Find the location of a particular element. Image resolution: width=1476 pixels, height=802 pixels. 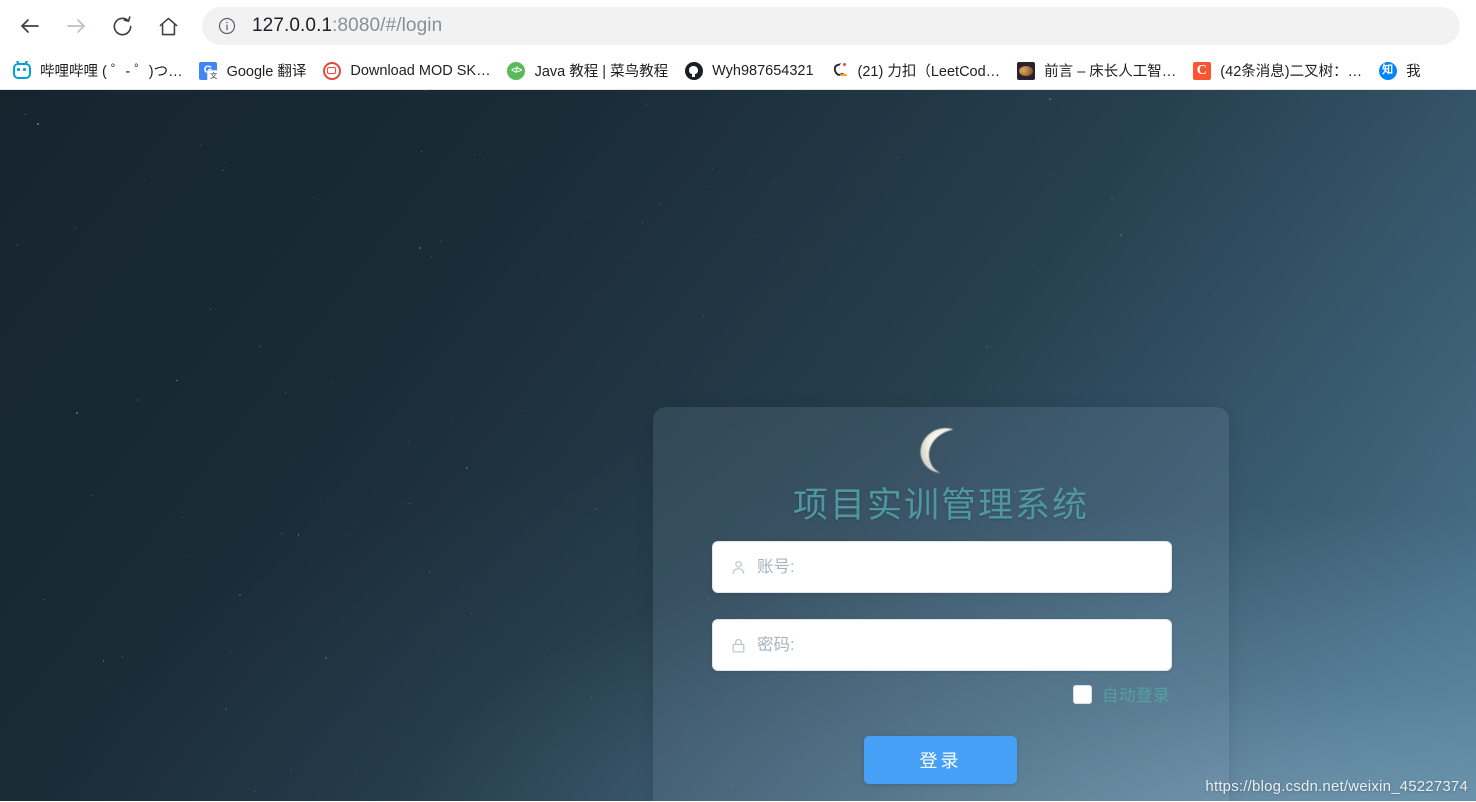

home-button is located at coordinates (168, 26).